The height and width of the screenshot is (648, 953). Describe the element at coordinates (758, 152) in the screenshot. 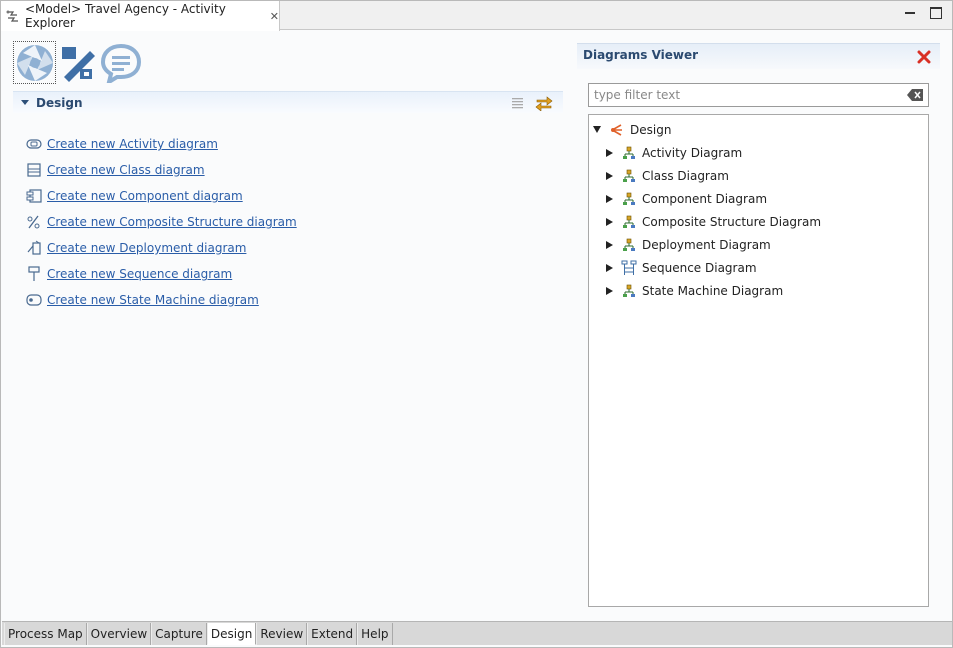

I see `tree-item-activity: Activity Diagram` at that location.